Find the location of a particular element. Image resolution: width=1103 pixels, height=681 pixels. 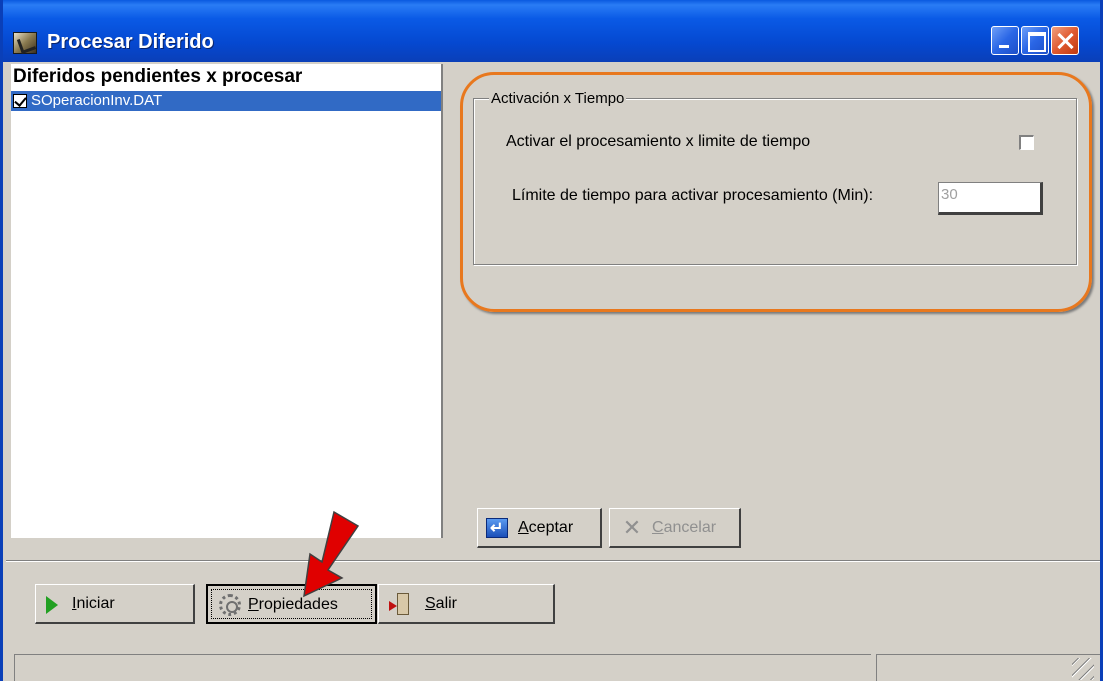

exit-hotkey: S is located at coordinates (430, 603).